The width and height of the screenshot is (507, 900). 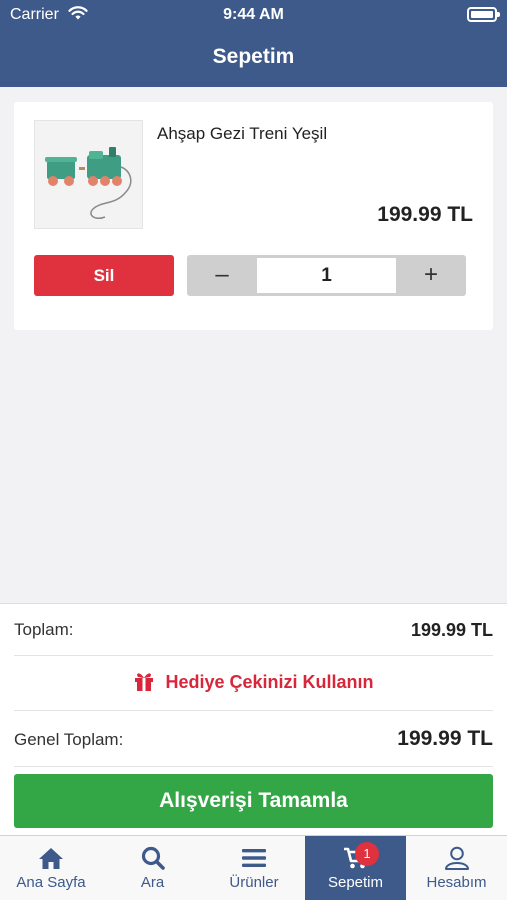 What do you see at coordinates (451, 630) in the screenshot?
I see `subtotal-value: 199.99 TL` at bounding box center [451, 630].